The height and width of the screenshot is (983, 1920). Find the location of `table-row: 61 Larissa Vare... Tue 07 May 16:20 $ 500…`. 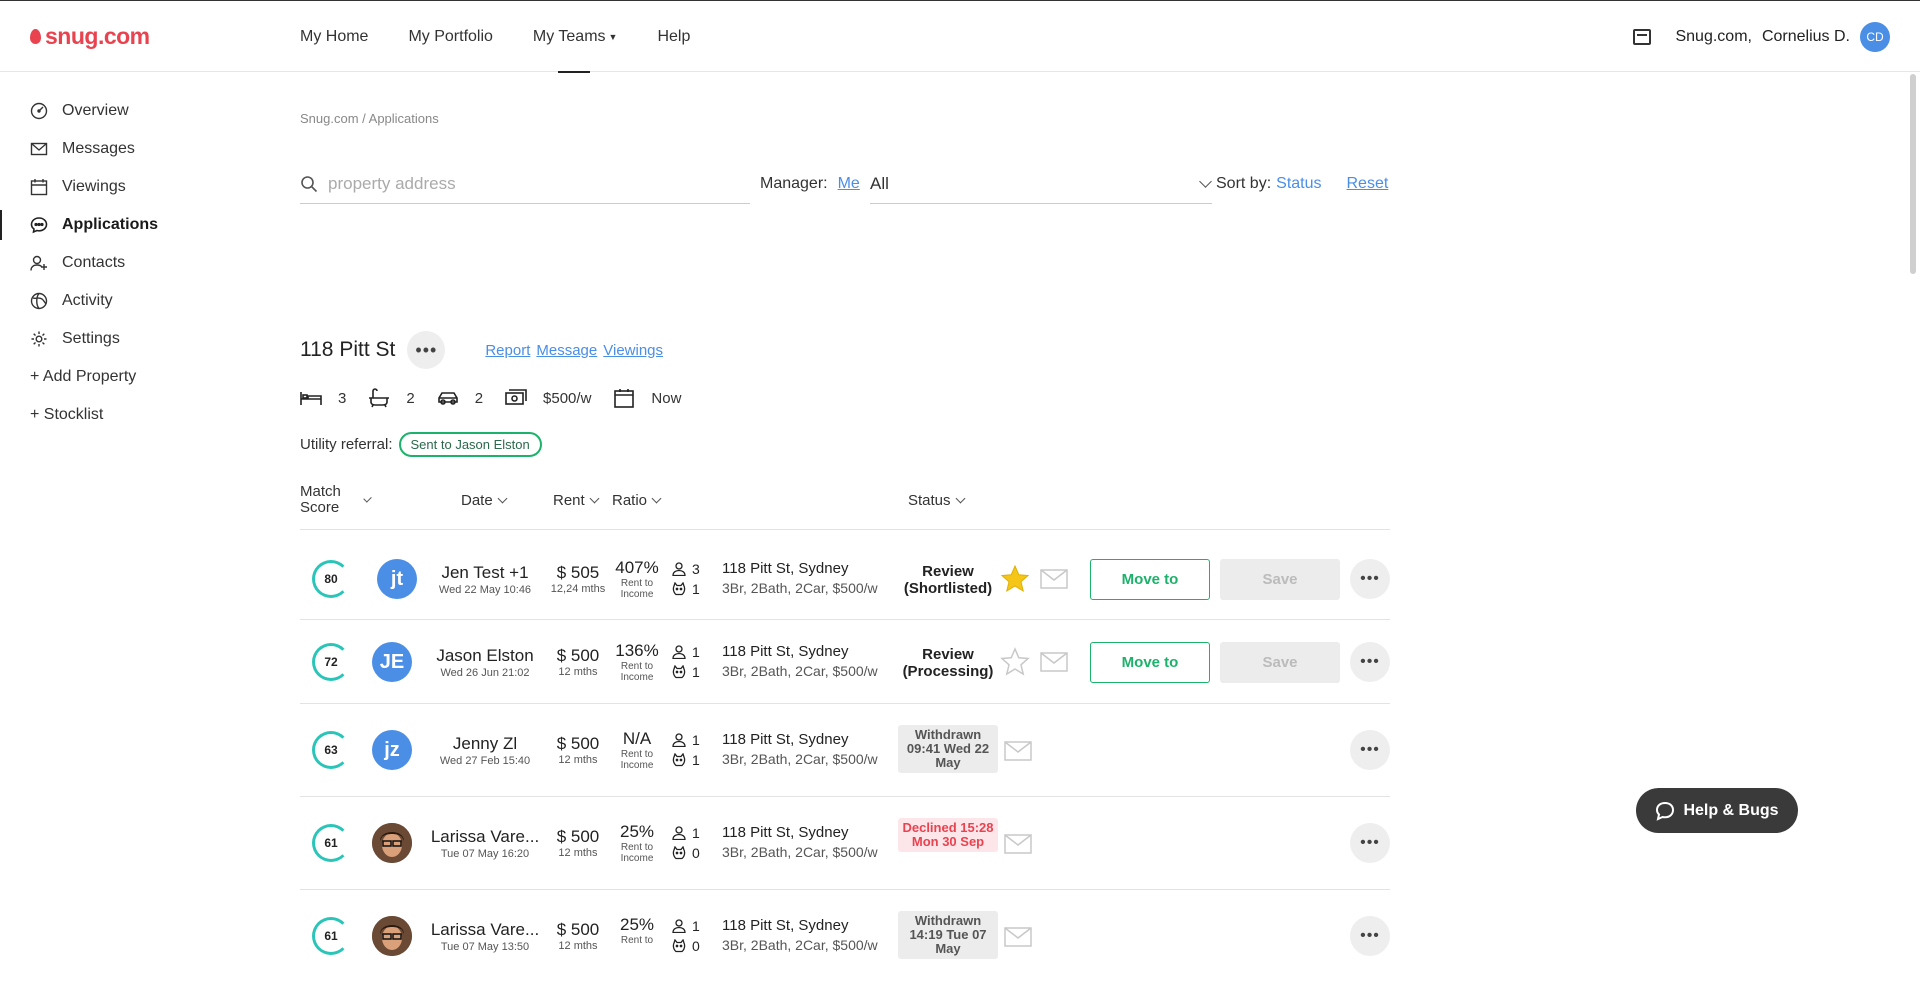

table-row: 61 Larissa Vare... Tue 07 May 16:20 $ 500… is located at coordinates (845, 843).